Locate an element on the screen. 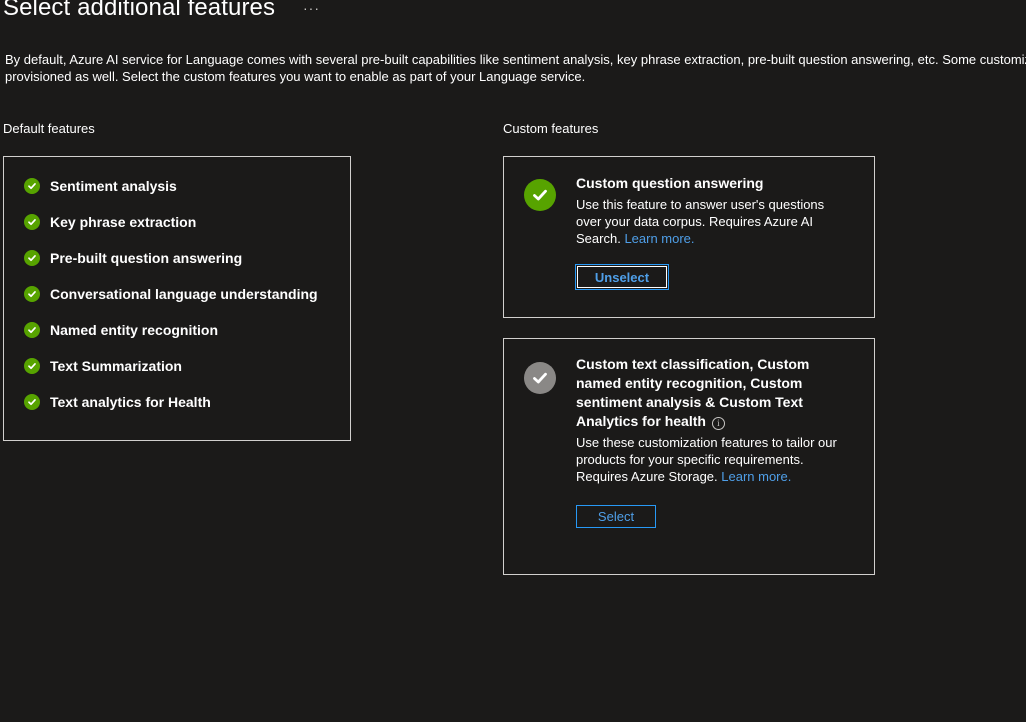  page-title: Select additional features is located at coordinates (139, 10).